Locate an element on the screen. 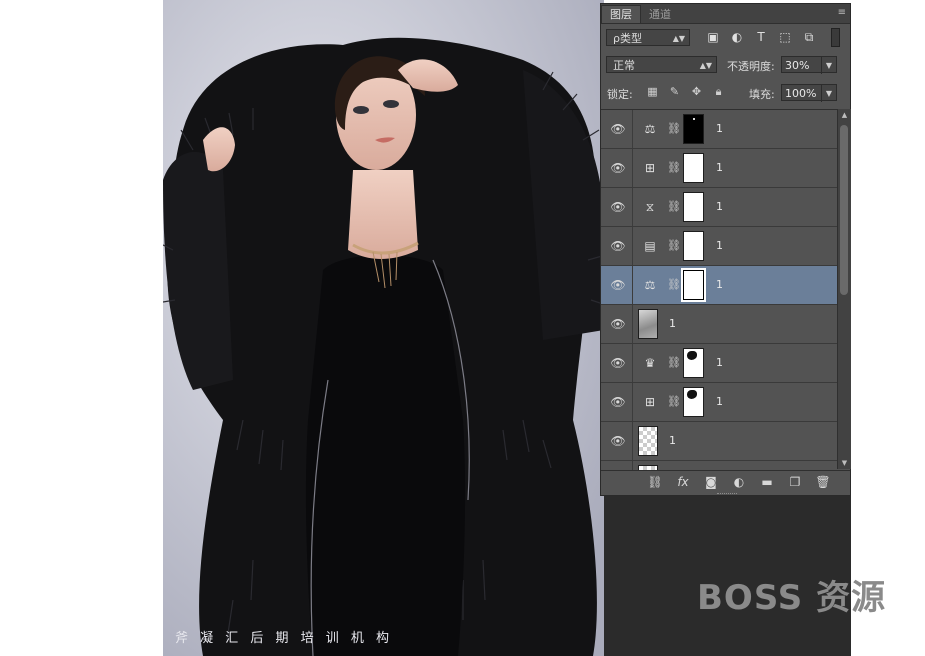 The height and width of the screenshot is (656, 925). shape-filter-icon: ⬚ is located at coordinates (785, 37).